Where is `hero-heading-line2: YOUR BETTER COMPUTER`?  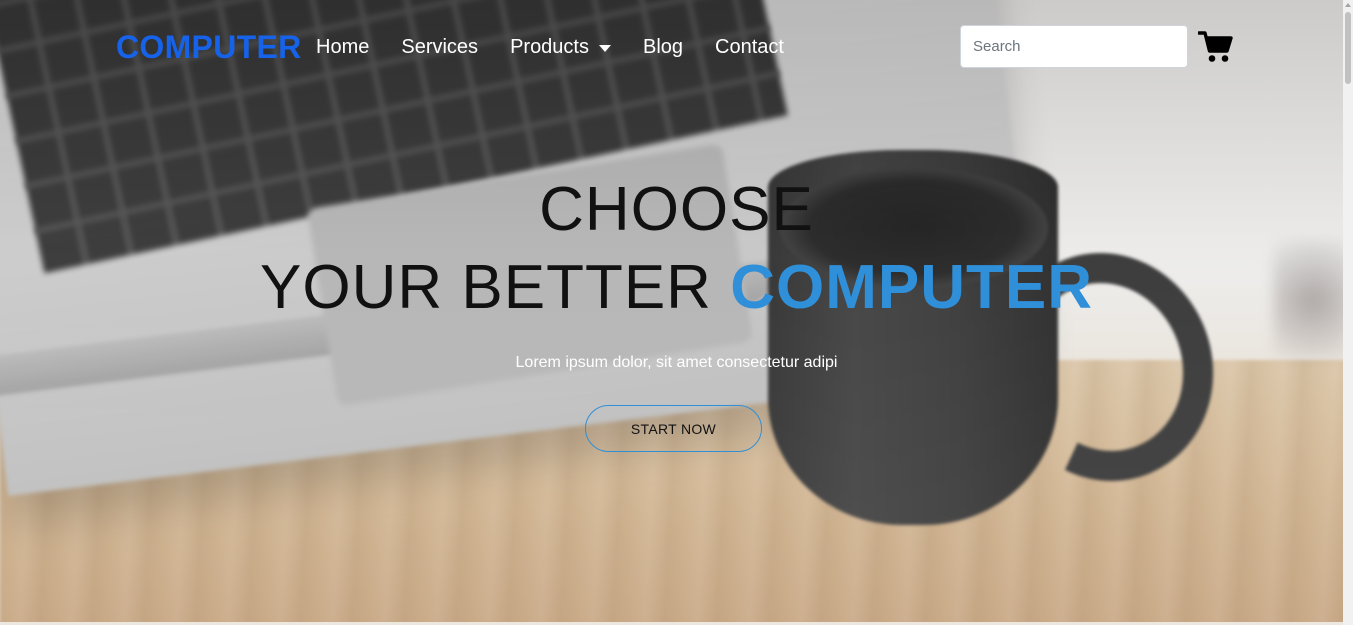 hero-heading-line2: YOUR BETTER COMPUTER is located at coordinates (676, 288).